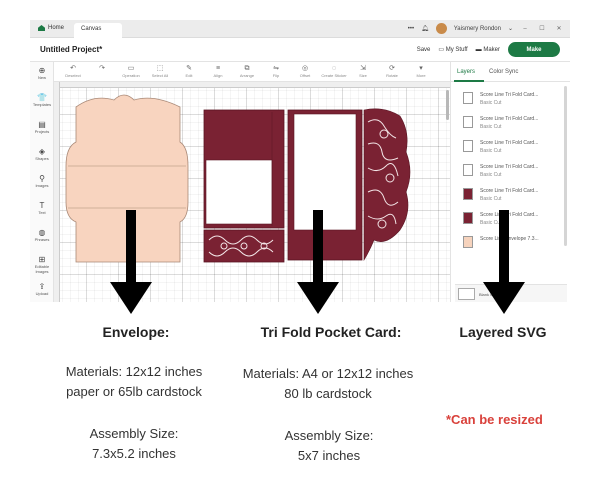 The image size is (600, 503). What do you see at coordinates (559, 28) in the screenshot?
I see `close-button: ✕` at bounding box center [559, 28].